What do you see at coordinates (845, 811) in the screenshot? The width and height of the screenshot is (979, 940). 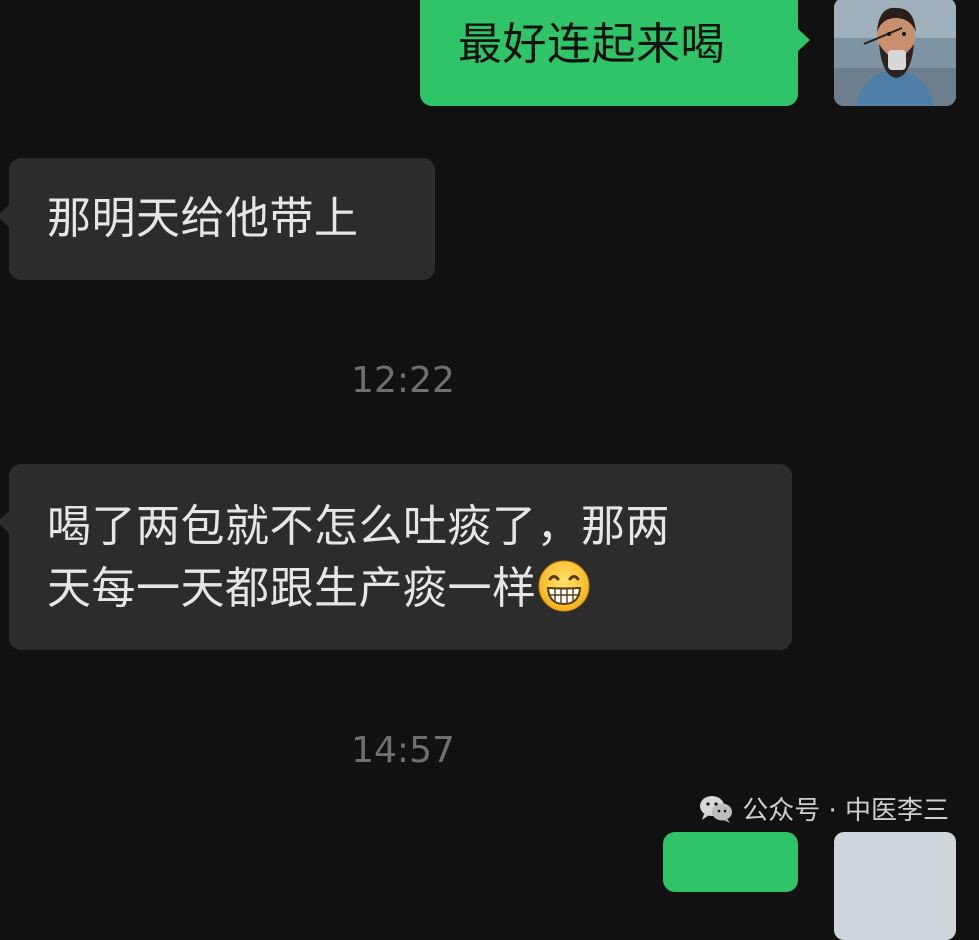 I see `watermark-text: 公众号 · 中医李三` at bounding box center [845, 811].